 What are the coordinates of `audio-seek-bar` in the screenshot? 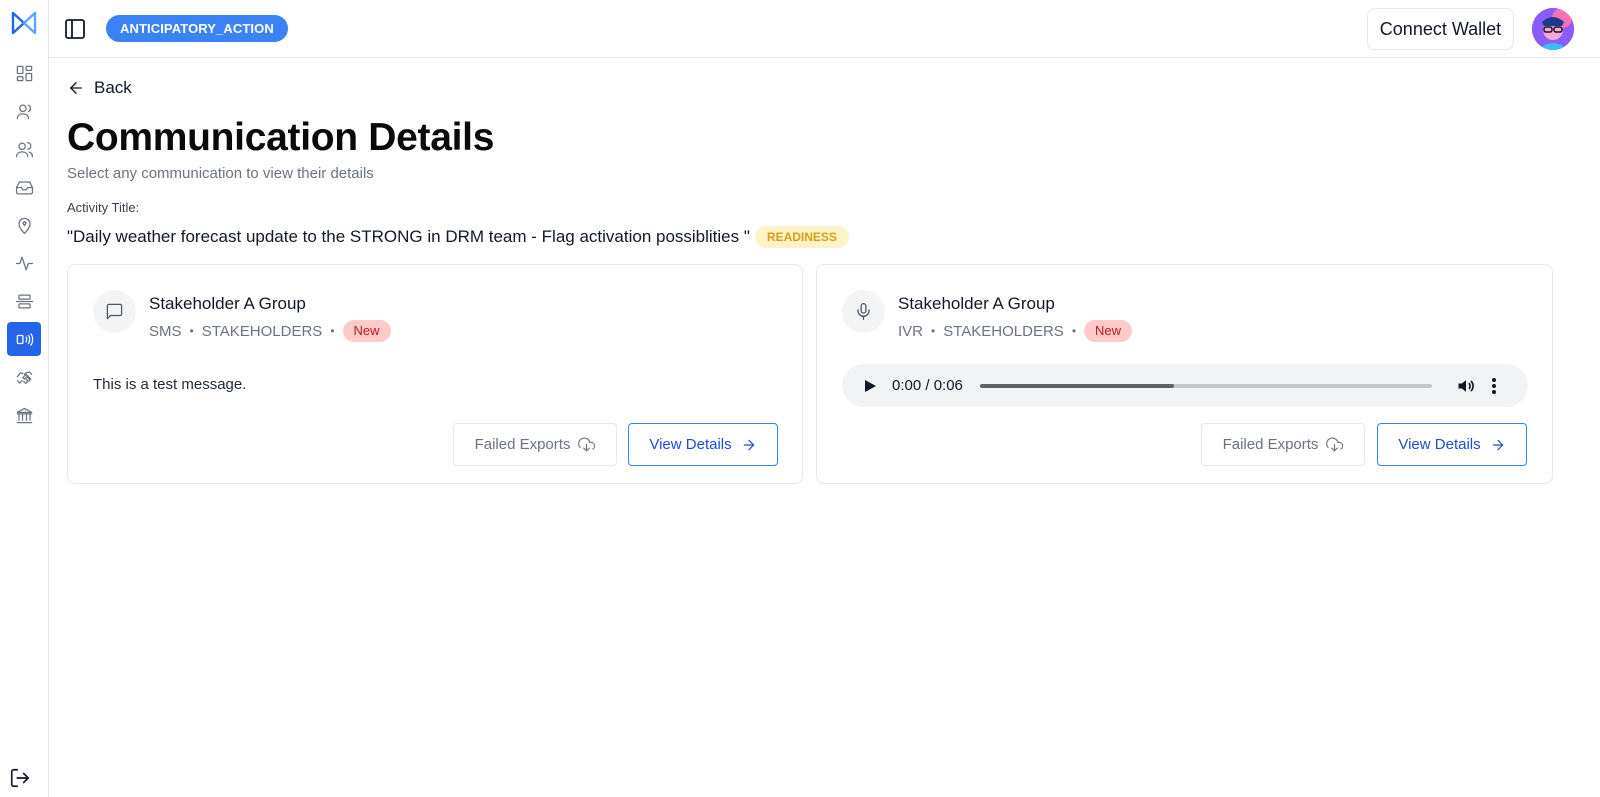 It's located at (1205, 385).